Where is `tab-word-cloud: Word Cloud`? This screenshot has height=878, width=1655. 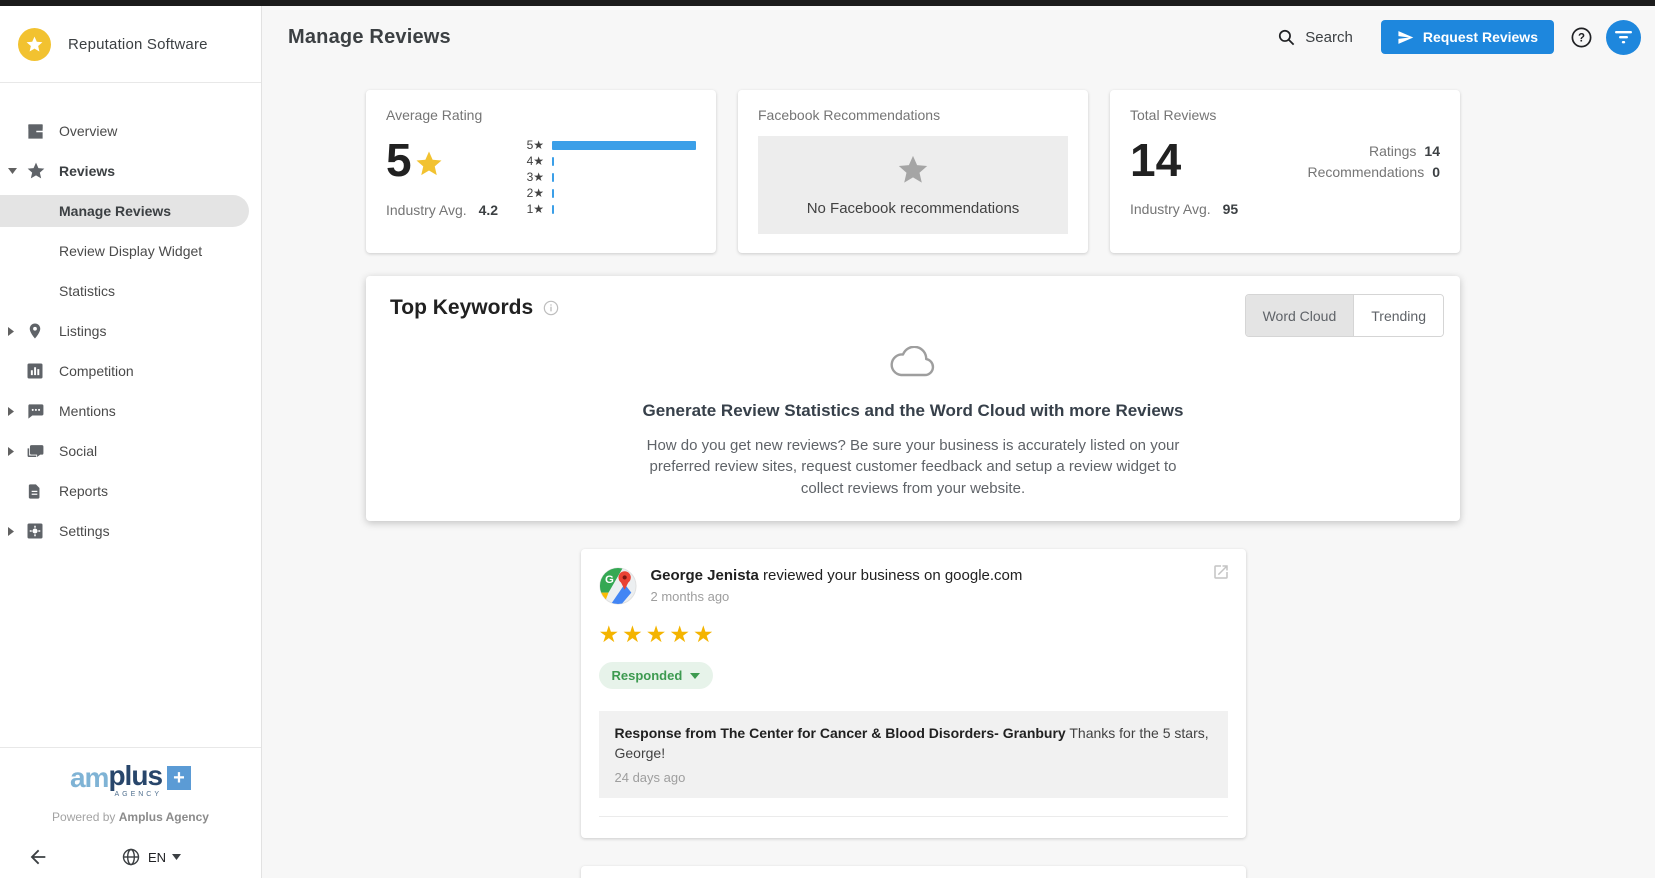 tab-word-cloud: Word Cloud is located at coordinates (1299, 315).